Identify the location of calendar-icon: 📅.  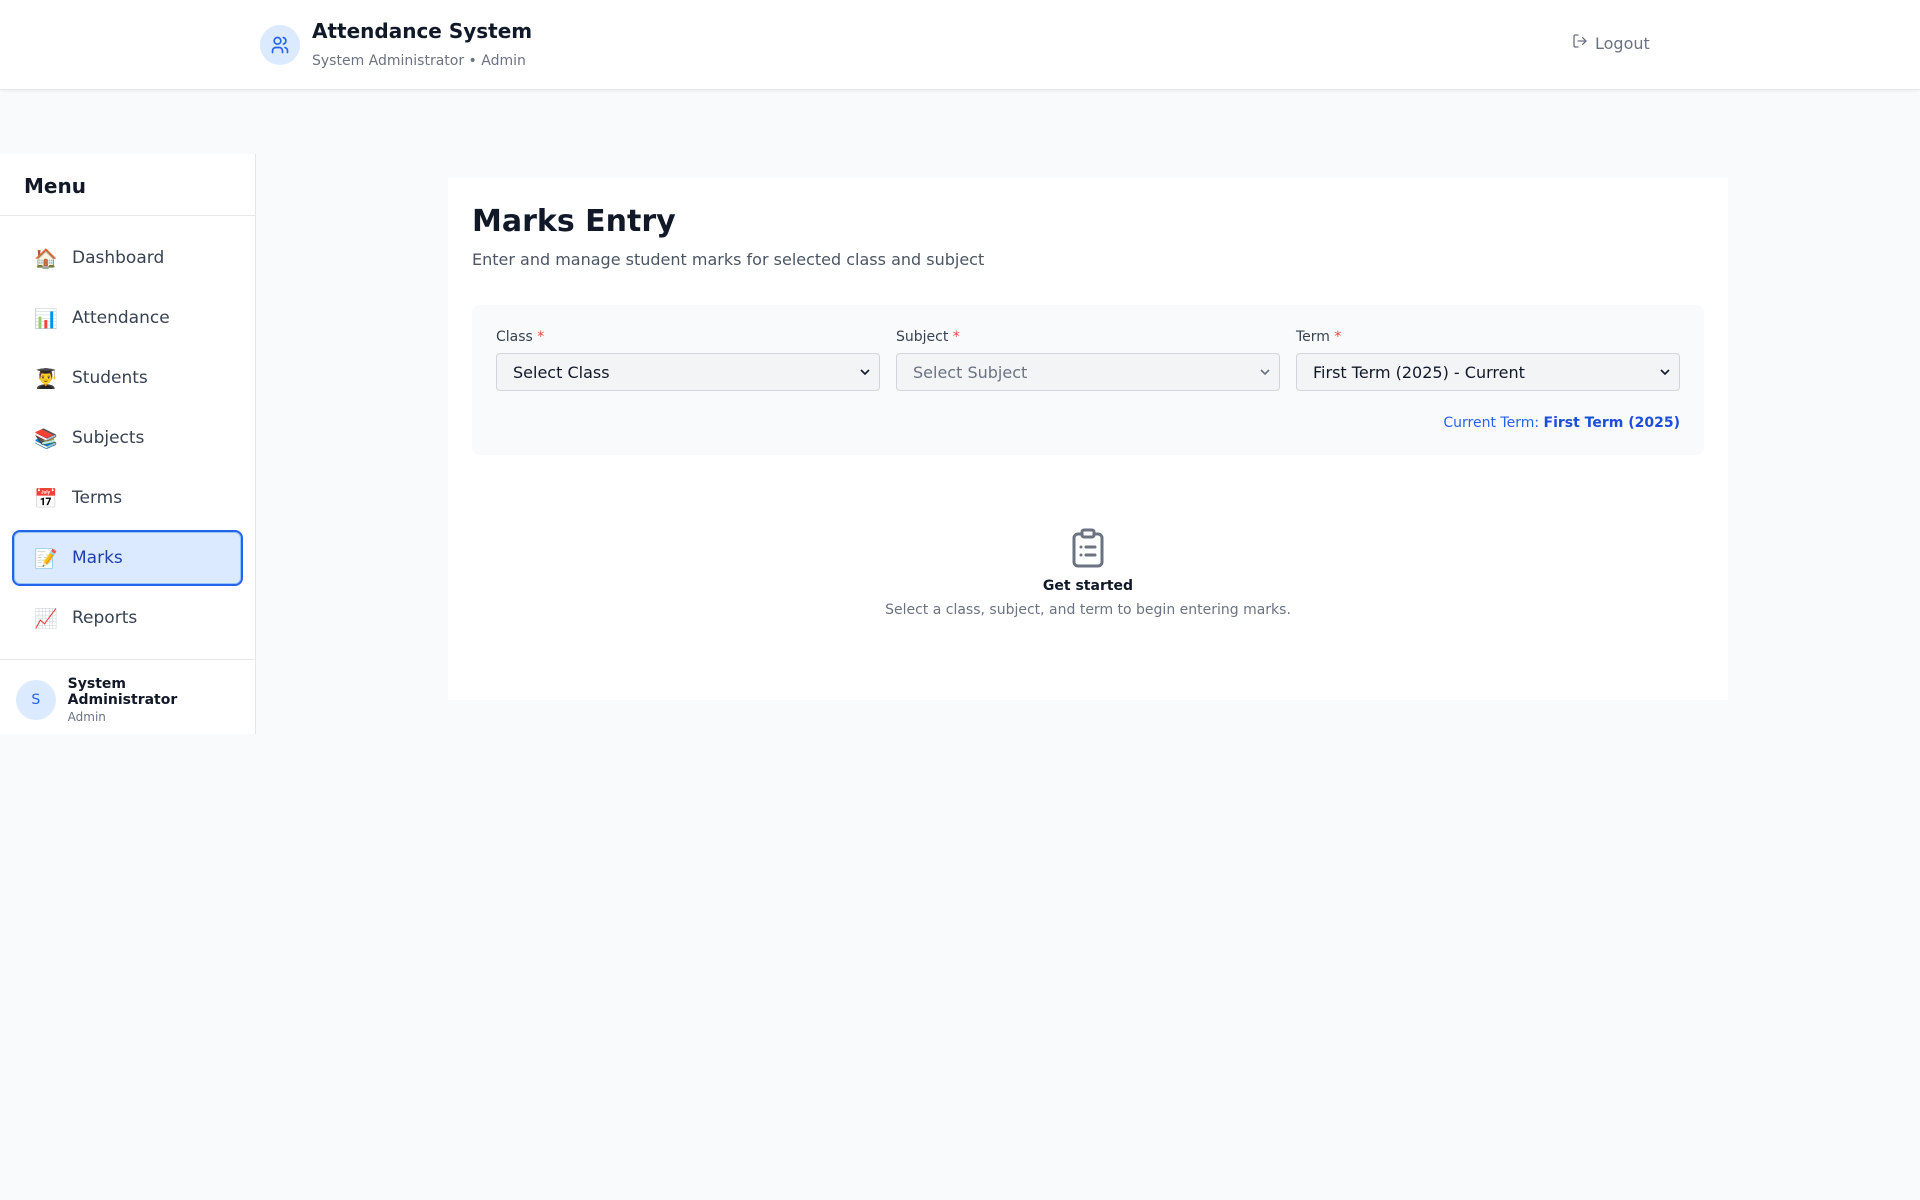
(46, 498).